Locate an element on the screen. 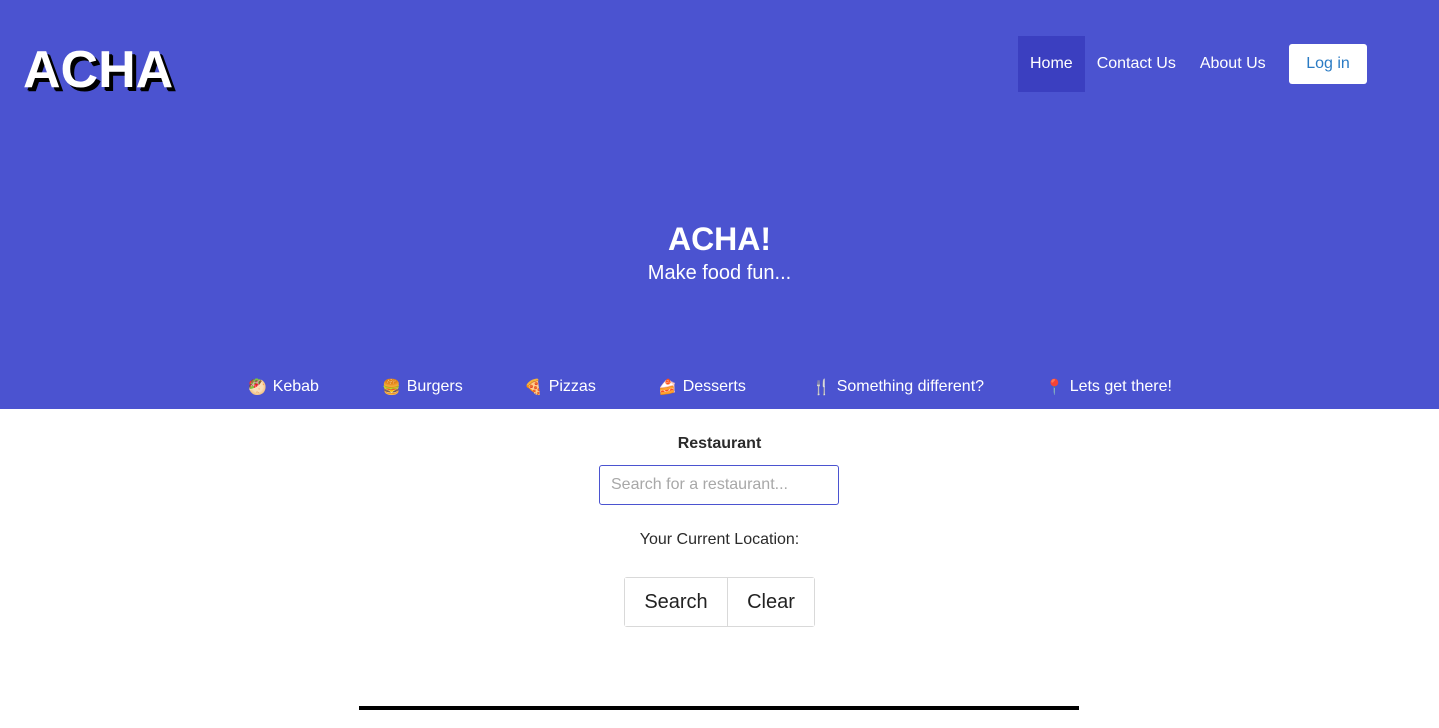 This screenshot has width=1439, height=728. search-button-group: Search Clear is located at coordinates (719, 602).